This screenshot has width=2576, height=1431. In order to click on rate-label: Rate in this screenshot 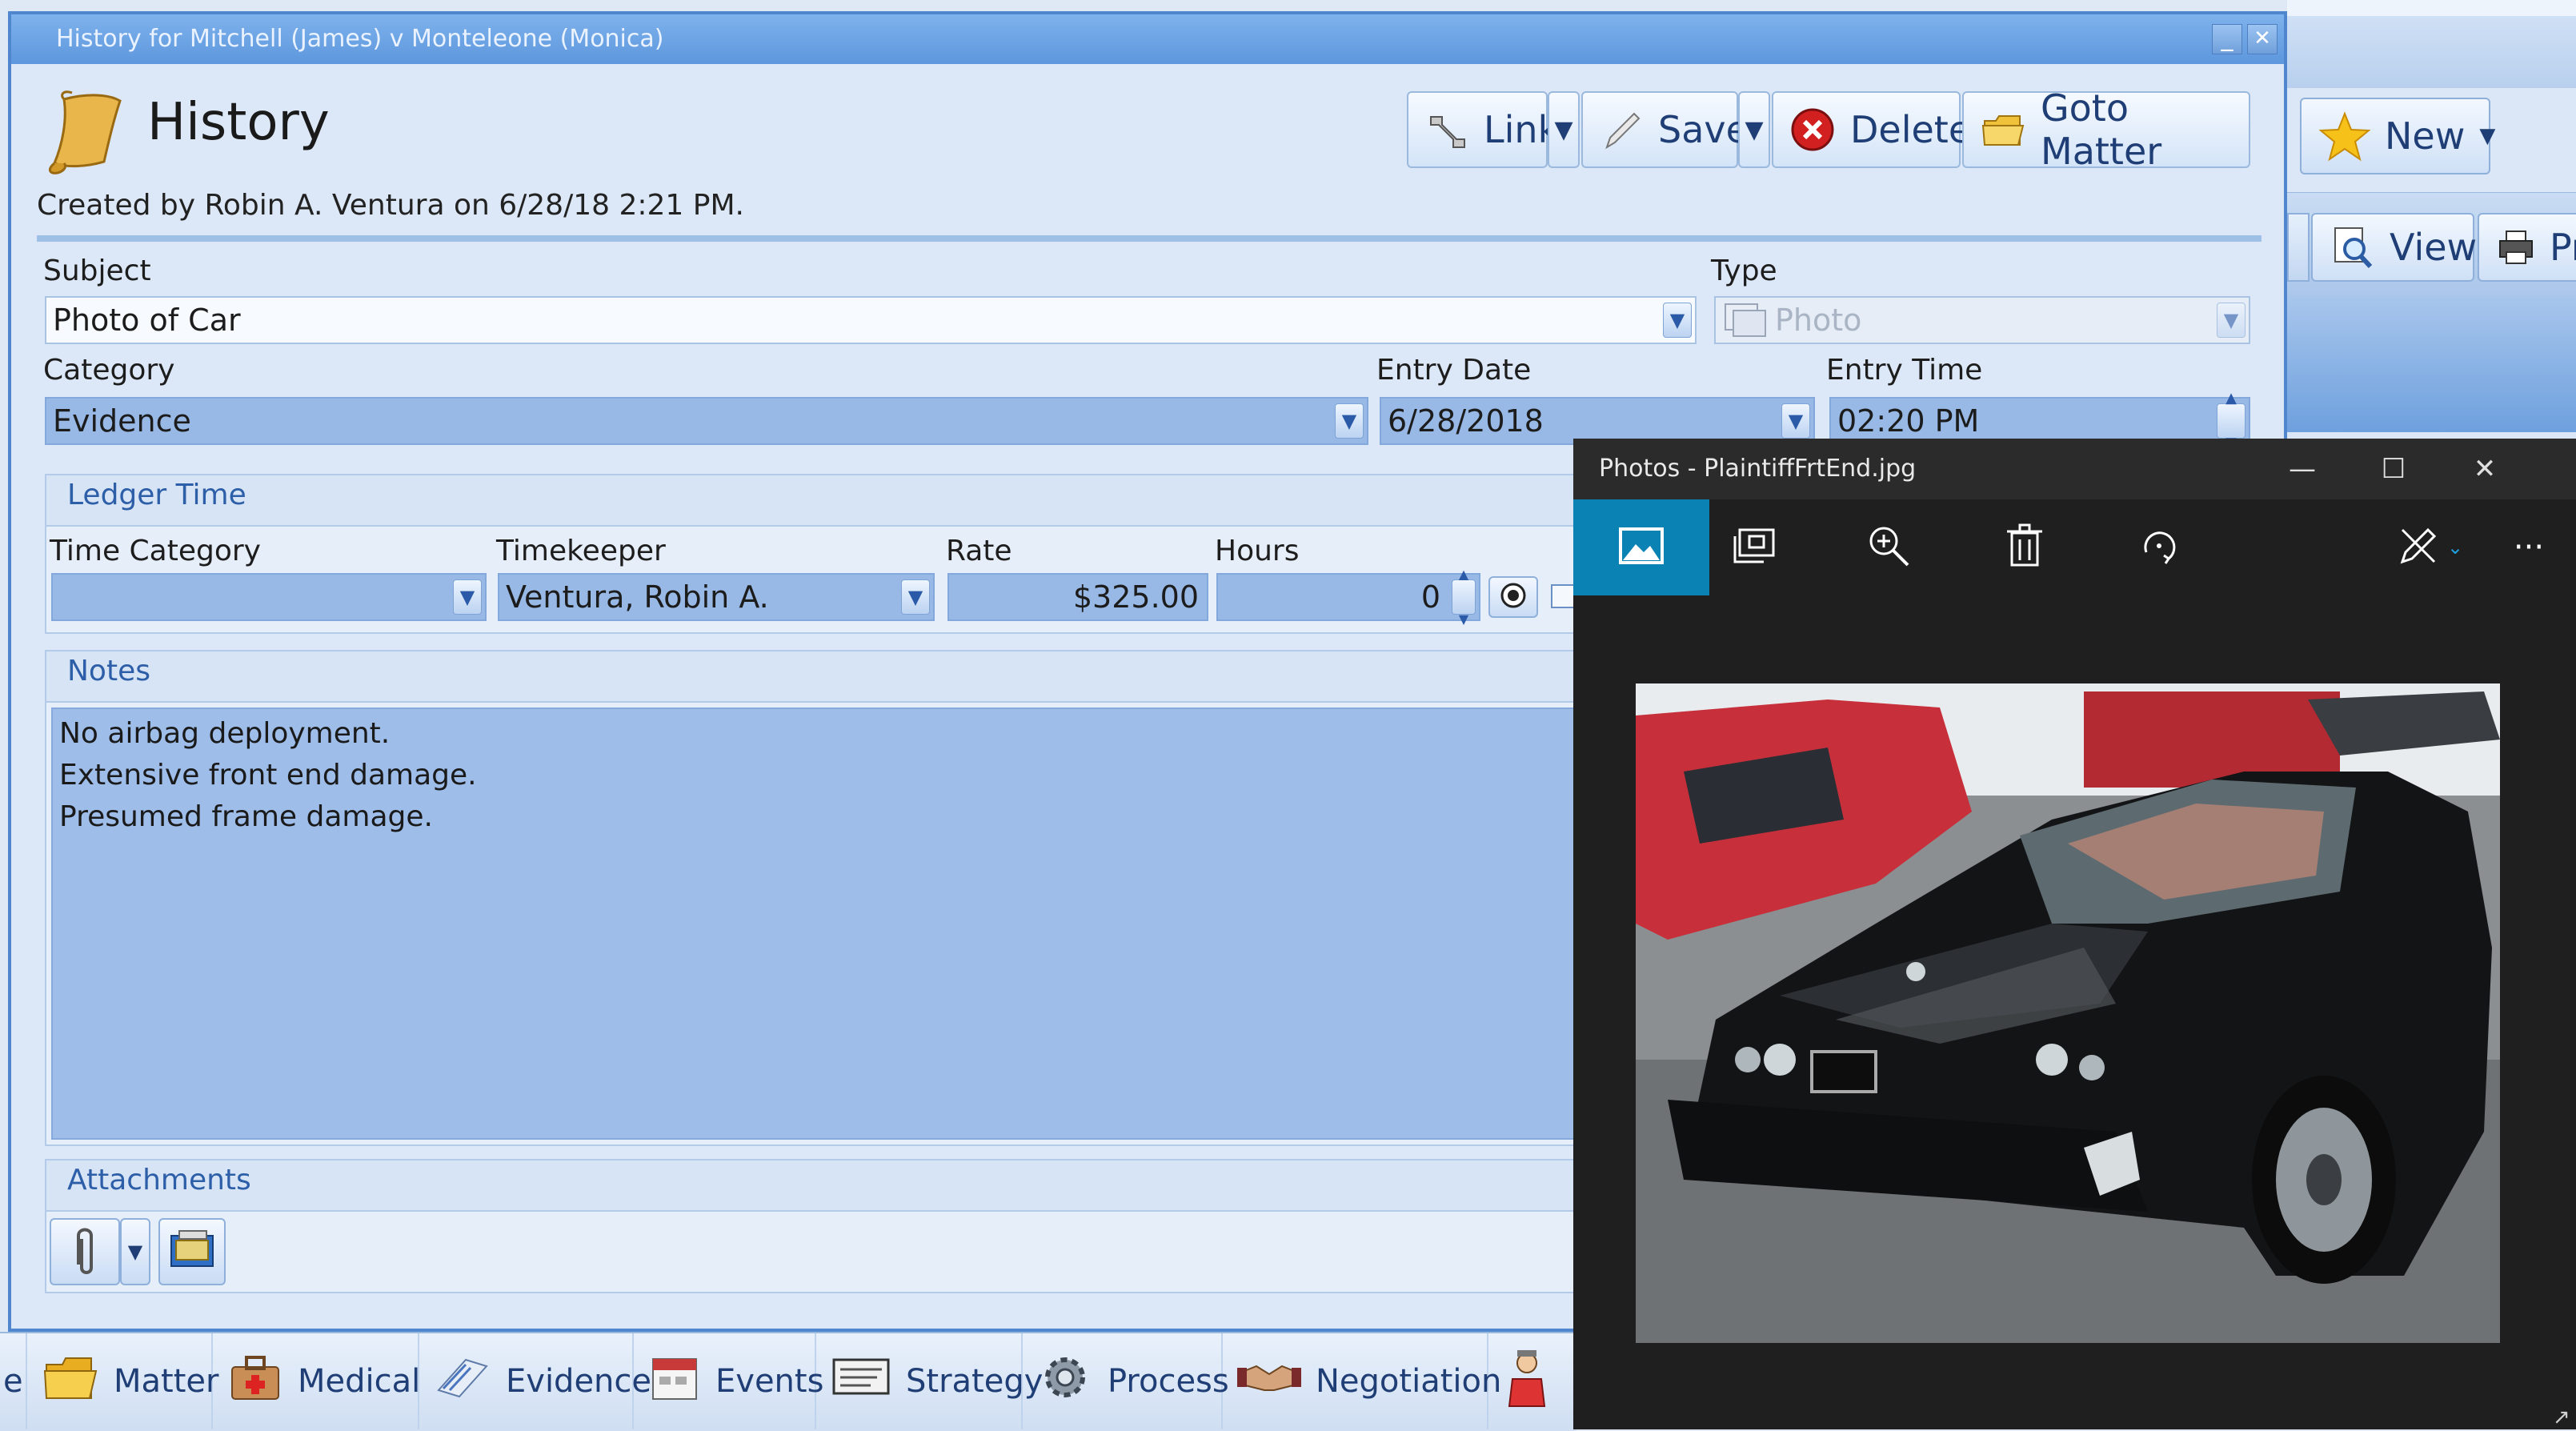, I will do `click(979, 551)`.